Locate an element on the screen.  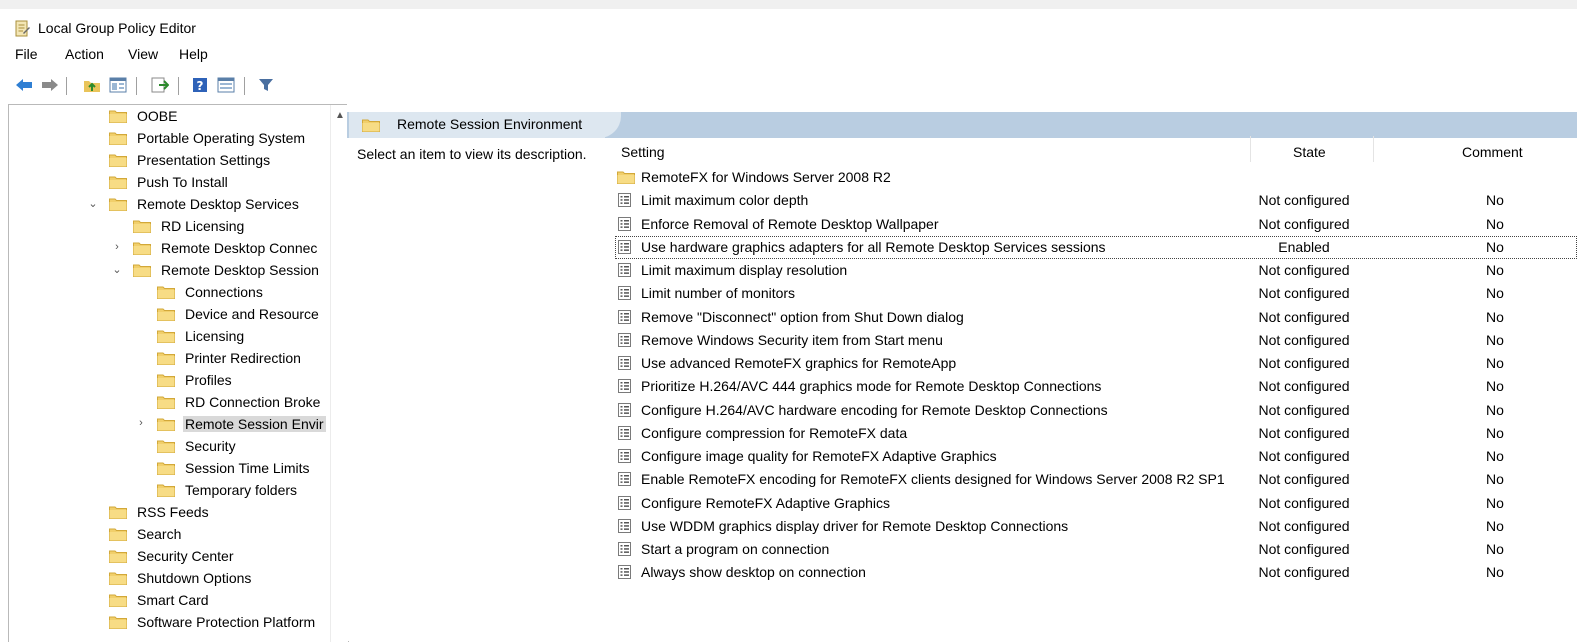
tree-item: Search is located at coordinates (170, 535).